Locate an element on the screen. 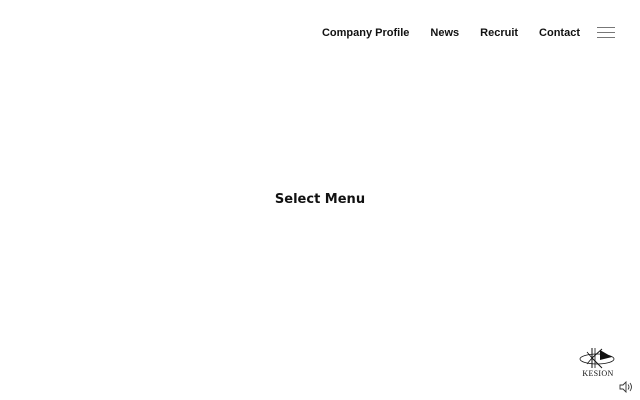 This screenshot has height=400, width=640. nav-item-recruit: Recruit is located at coordinates (499, 33).